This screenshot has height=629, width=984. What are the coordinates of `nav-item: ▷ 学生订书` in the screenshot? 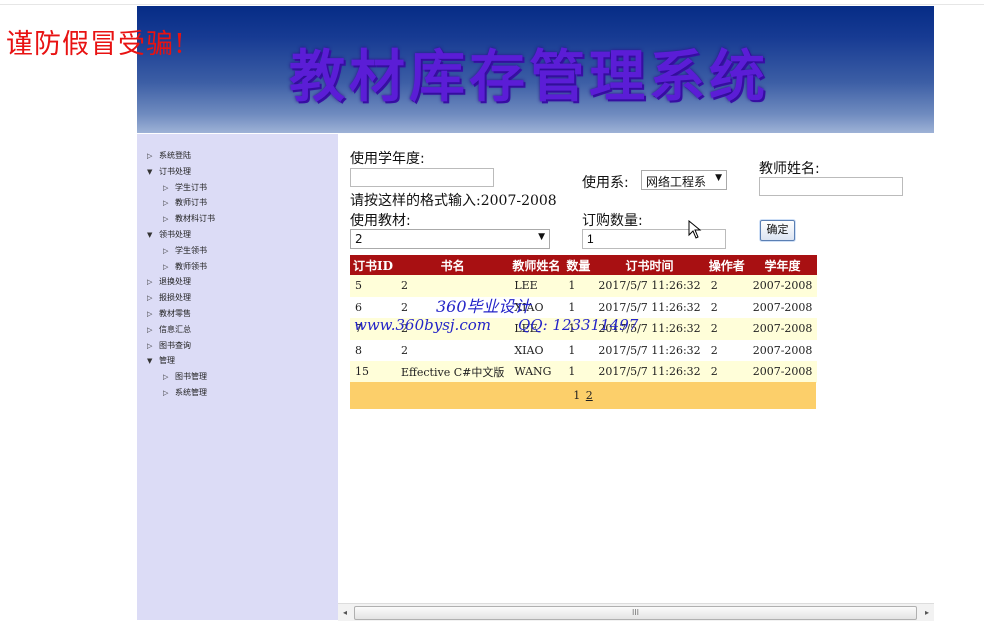 It's located at (181, 188).